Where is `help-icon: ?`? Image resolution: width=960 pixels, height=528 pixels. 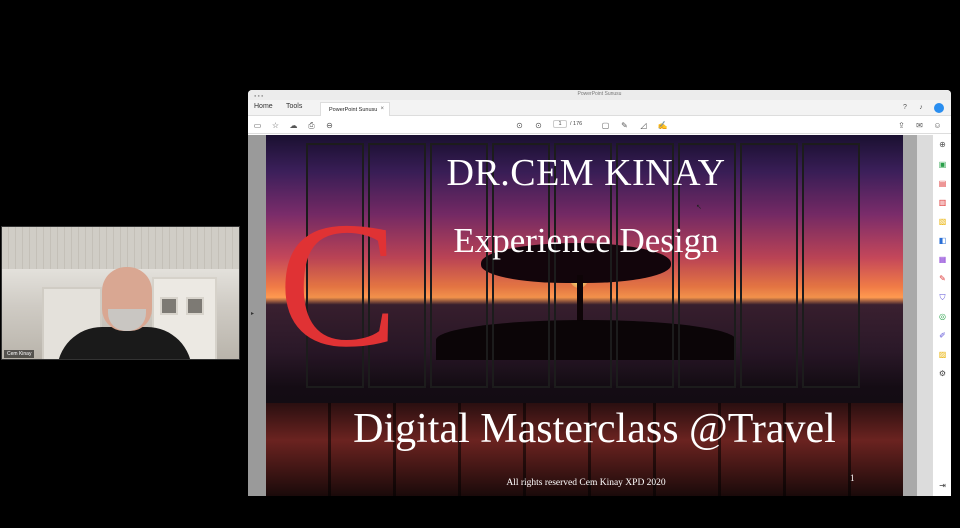 help-icon: ? is located at coordinates (905, 108).